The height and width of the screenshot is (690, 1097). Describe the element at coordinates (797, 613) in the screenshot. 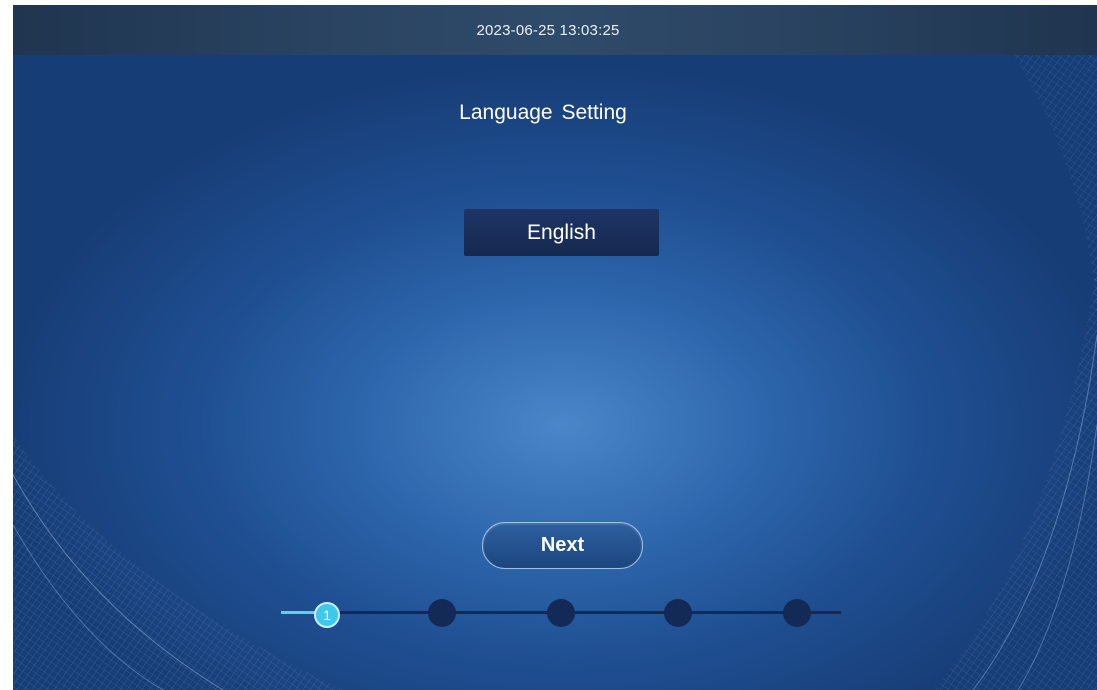

I see `step-5-indicator` at that location.